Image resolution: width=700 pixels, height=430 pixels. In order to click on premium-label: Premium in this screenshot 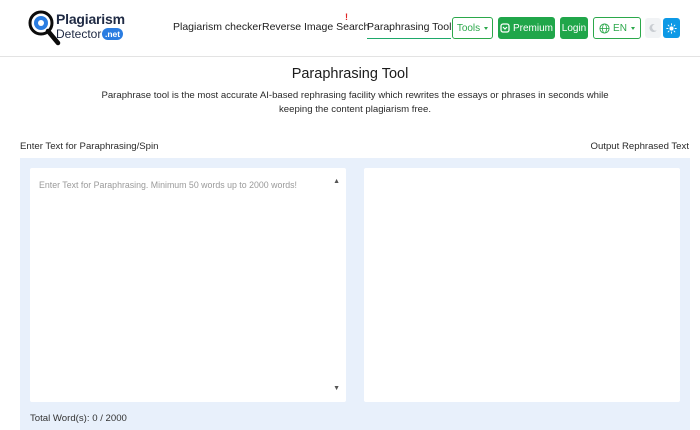, I will do `click(532, 28)`.